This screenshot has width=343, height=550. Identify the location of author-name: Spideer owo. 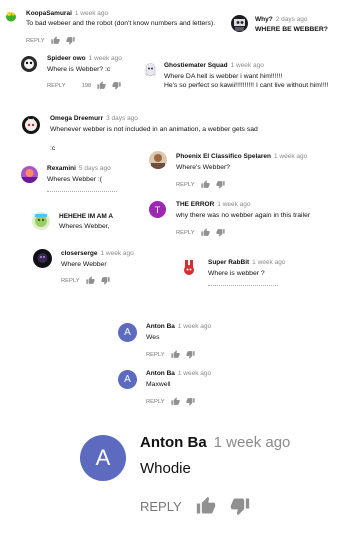
(66, 58).